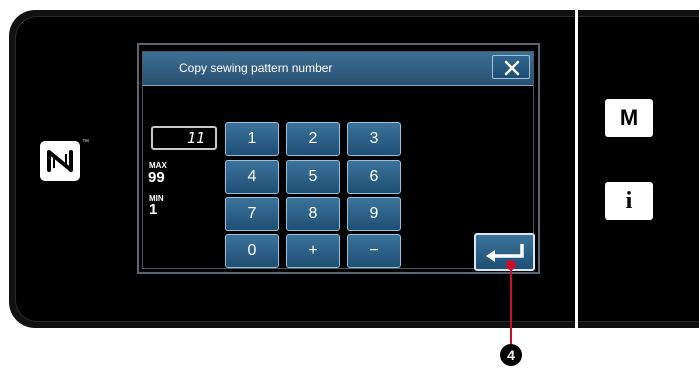 This screenshot has width=699, height=369. I want to click on key-3: 3, so click(374, 139).